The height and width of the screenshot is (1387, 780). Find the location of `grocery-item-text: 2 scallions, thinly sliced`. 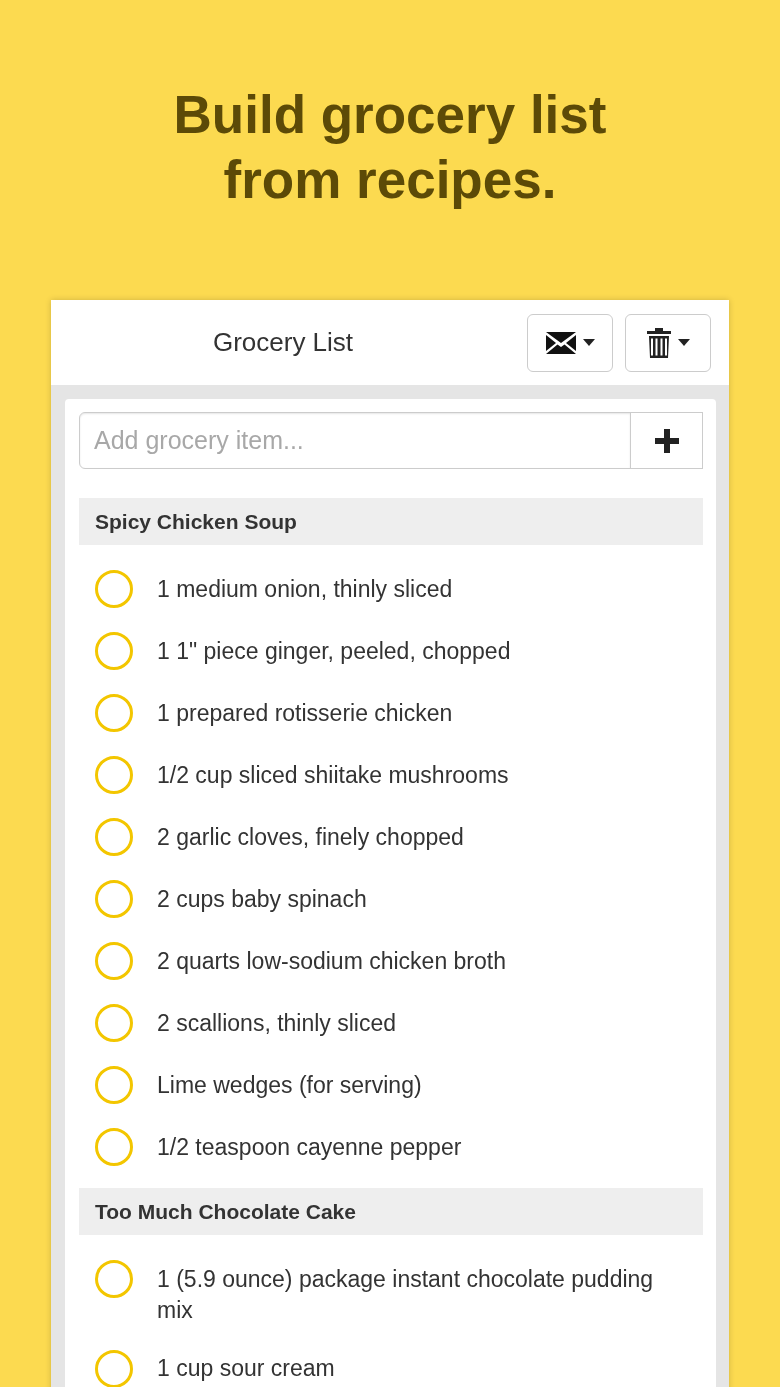

grocery-item-text: 2 scallions, thinly sliced is located at coordinates (277, 1023).